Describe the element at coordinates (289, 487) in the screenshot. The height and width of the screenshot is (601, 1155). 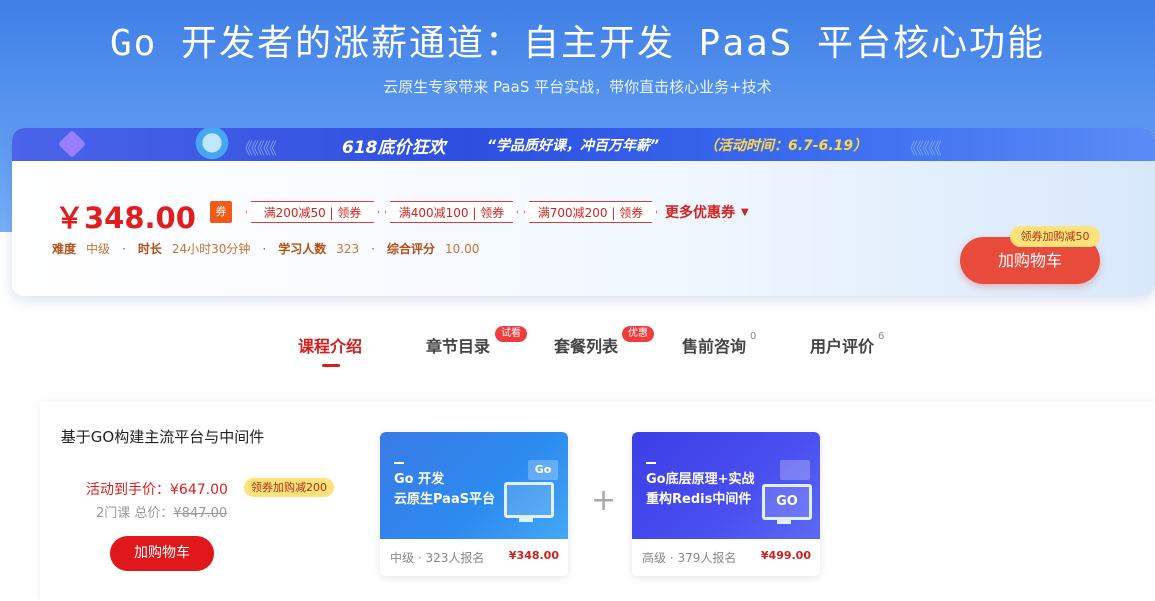
I see `package-discount-tag: 领券加购减200` at that location.